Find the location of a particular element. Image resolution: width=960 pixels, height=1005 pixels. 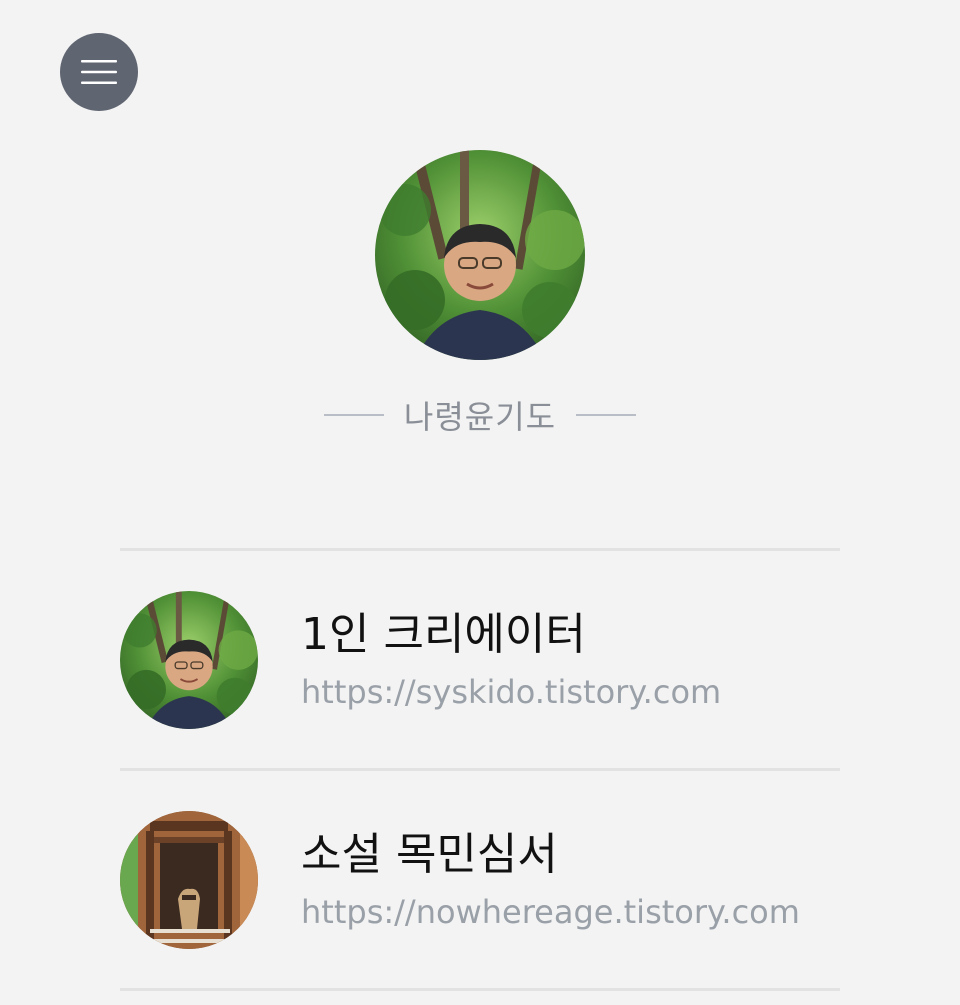

hamburger-menu-icon is located at coordinates (99, 72).